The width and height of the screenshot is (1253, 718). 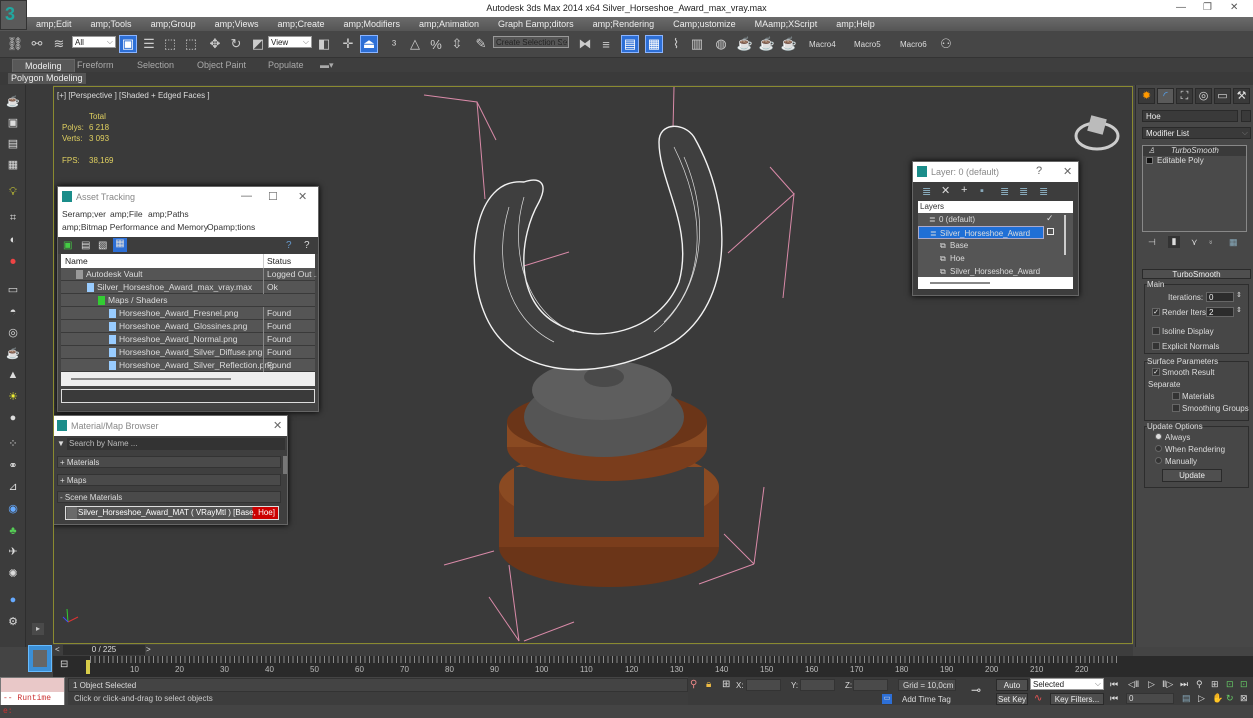 I want to click on isoline-display-checkbox, so click(x=1156, y=331).